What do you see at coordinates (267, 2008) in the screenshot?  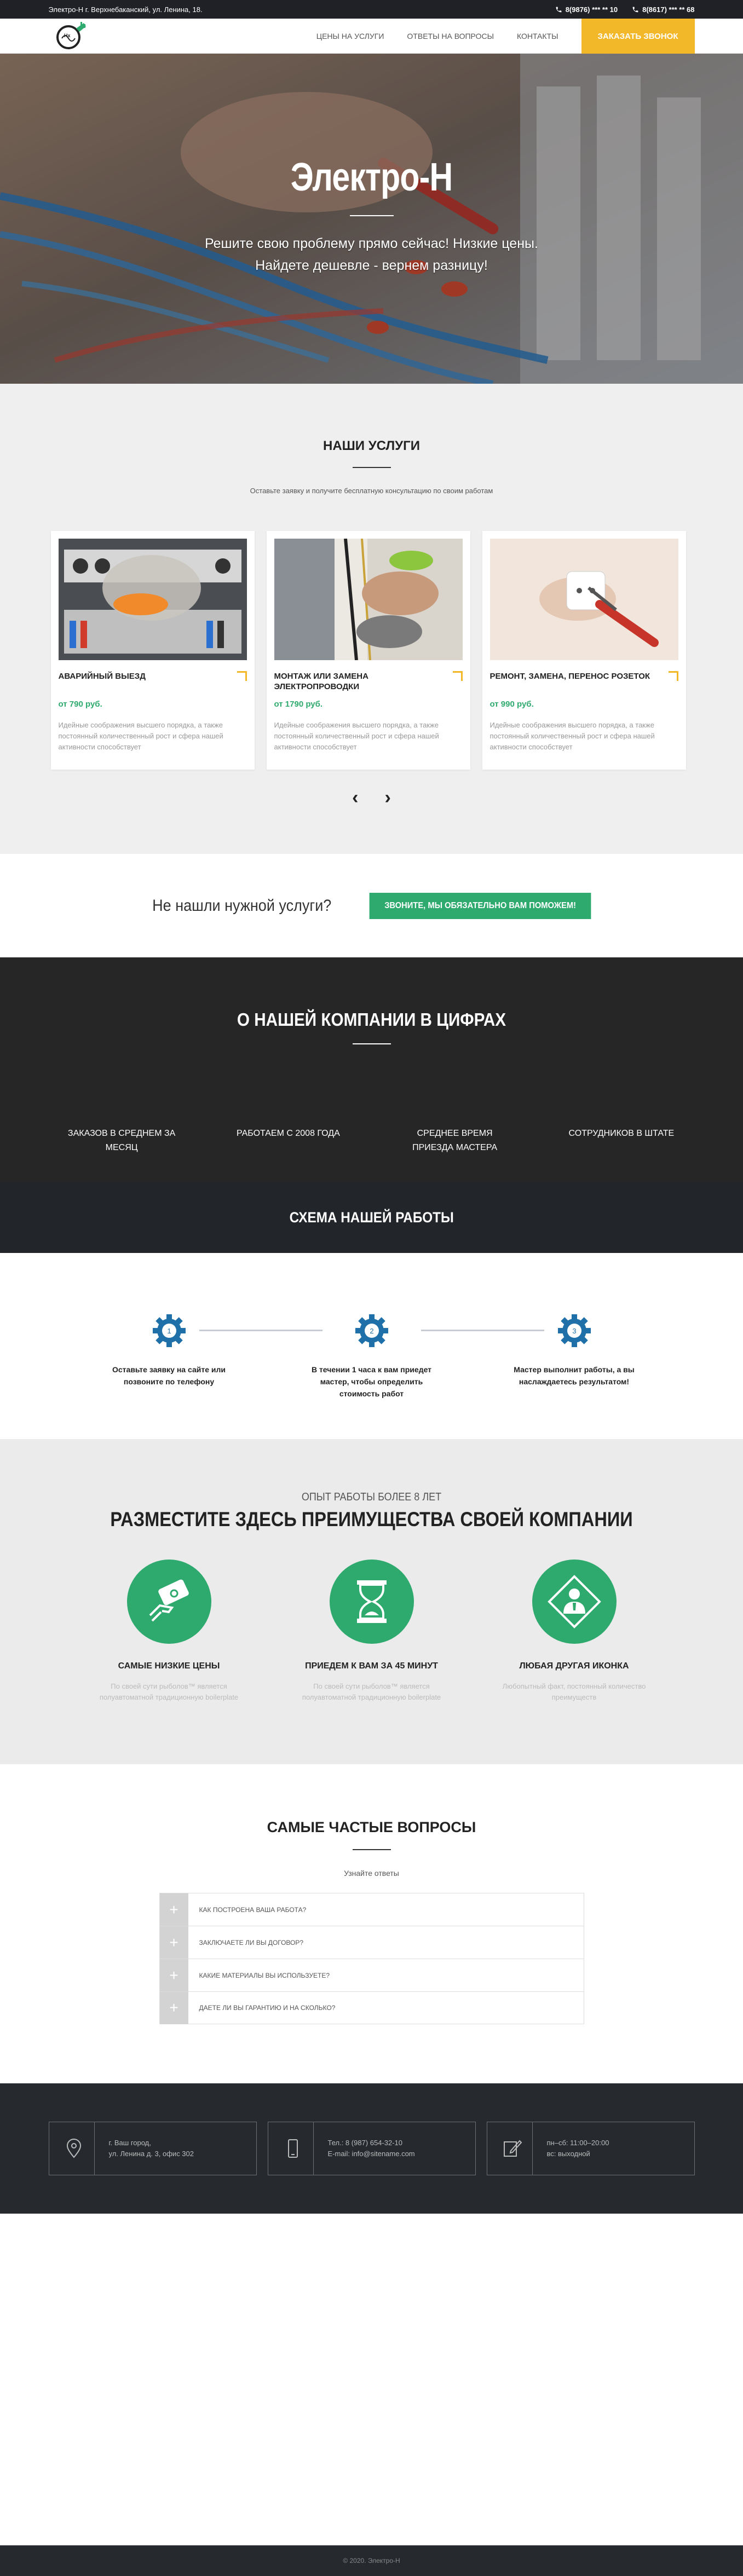 I see `faq-question: ДАЕТЕ ЛИ ВЫ ГАРАНТИЮ И НА СКОЛЬКО?` at bounding box center [267, 2008].